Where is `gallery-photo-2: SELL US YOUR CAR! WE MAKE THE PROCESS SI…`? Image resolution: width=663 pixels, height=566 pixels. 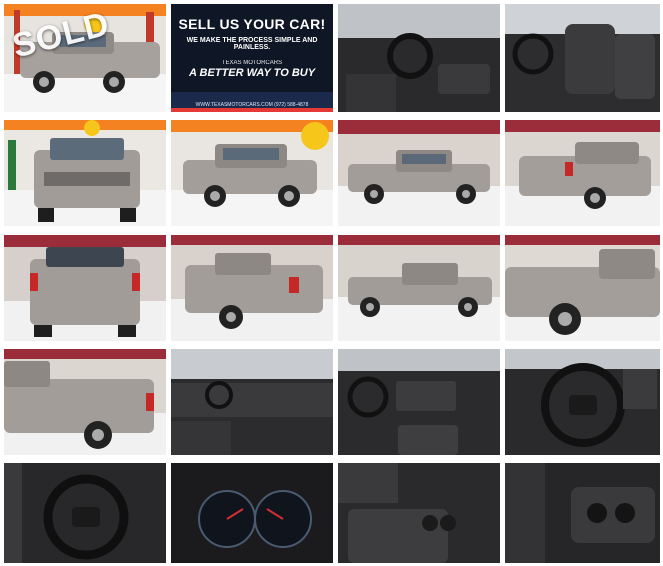 gallery-photo-2: SELL US YOUR CAR! WE MAKE THE PROCESS SI… is located at coordinates (252, 58).